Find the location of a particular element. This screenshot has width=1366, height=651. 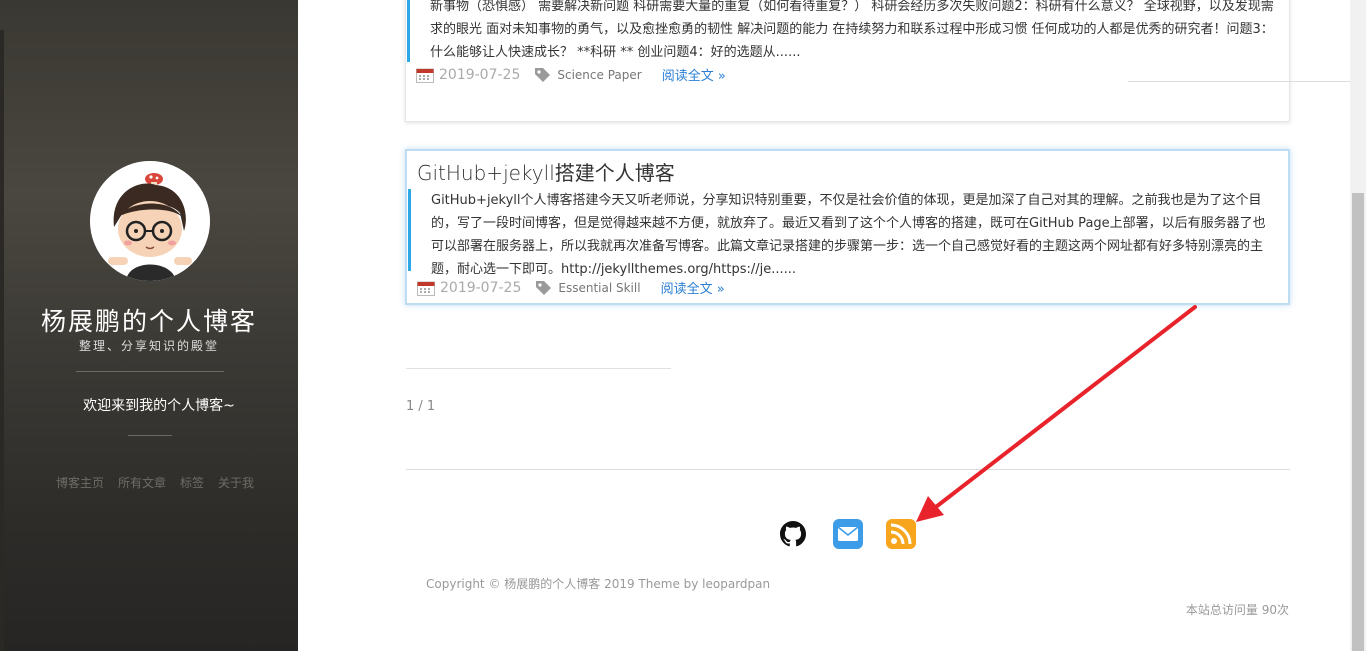

nav-tags: 标签 is located at coordinates (192, 482).